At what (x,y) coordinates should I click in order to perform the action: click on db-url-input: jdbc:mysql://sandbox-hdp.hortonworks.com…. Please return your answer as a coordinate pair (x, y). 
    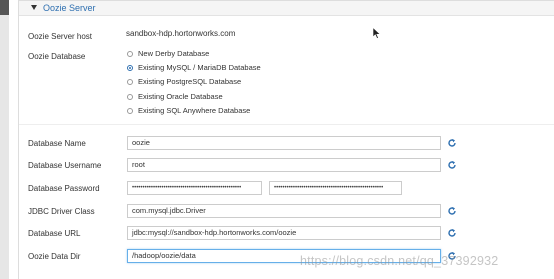
    Looking at the image, I should click on (284, 233).